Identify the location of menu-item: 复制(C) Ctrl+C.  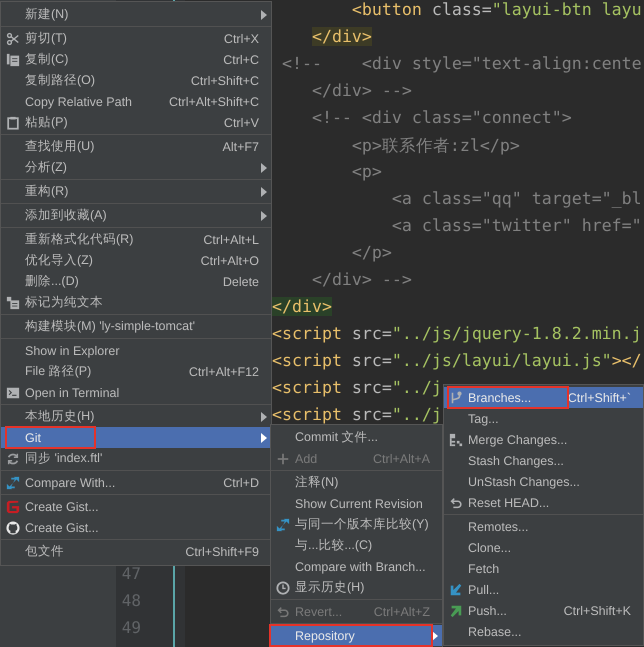
(136, 59).